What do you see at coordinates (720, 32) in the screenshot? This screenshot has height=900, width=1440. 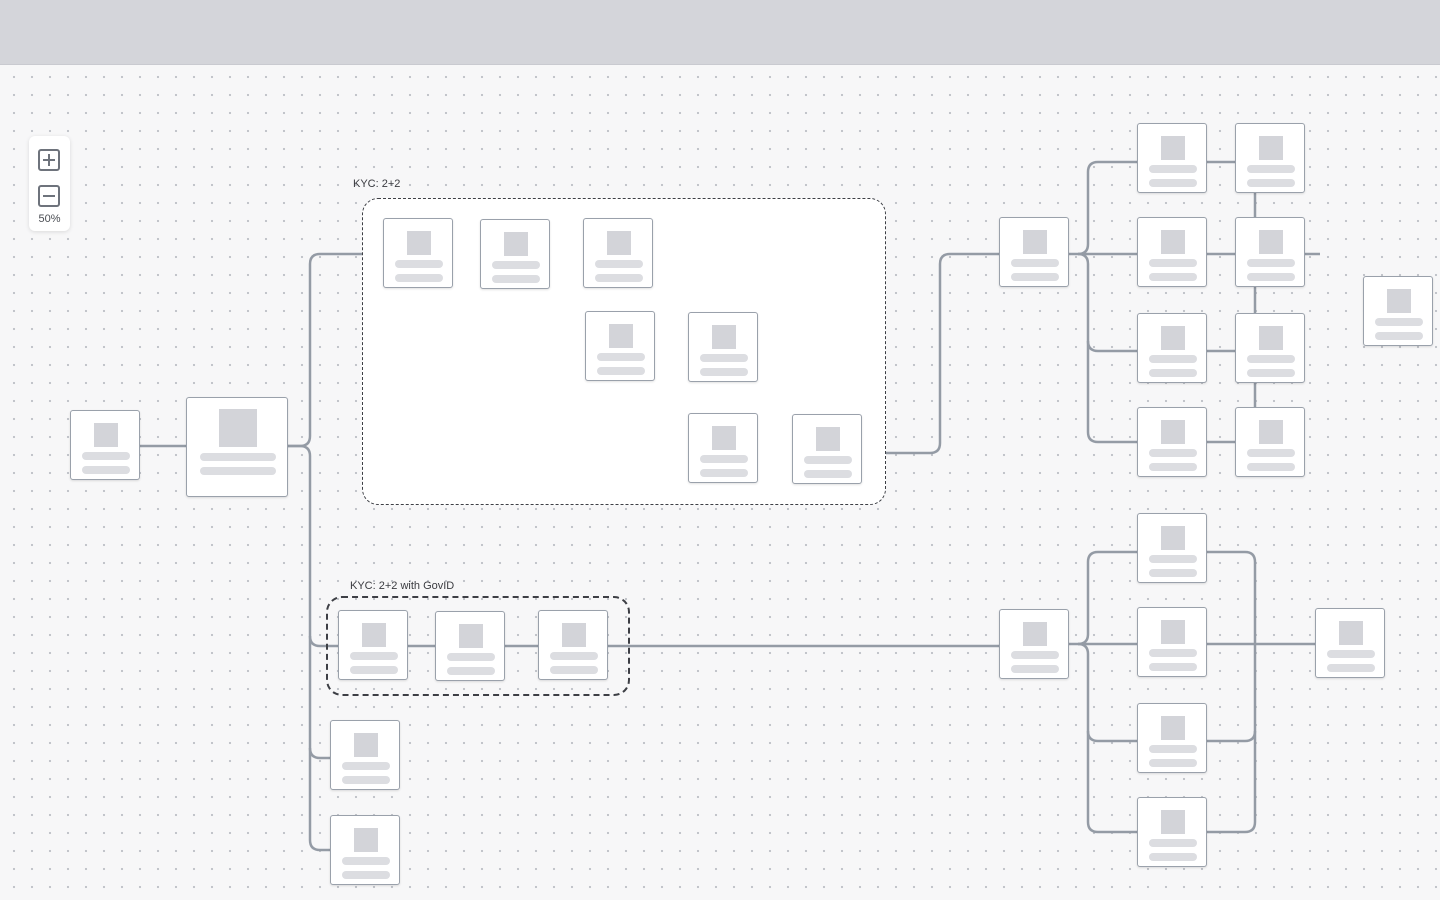 I see `top-toolbar` at bounding box center [720, 32].